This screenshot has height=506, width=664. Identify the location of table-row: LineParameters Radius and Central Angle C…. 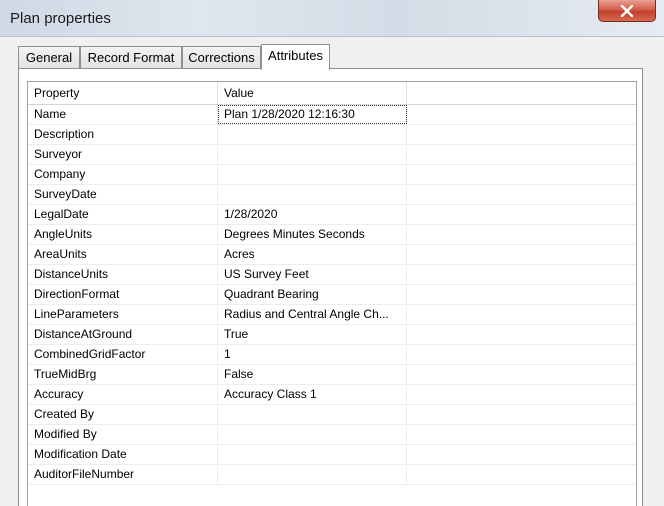
(332, 315).